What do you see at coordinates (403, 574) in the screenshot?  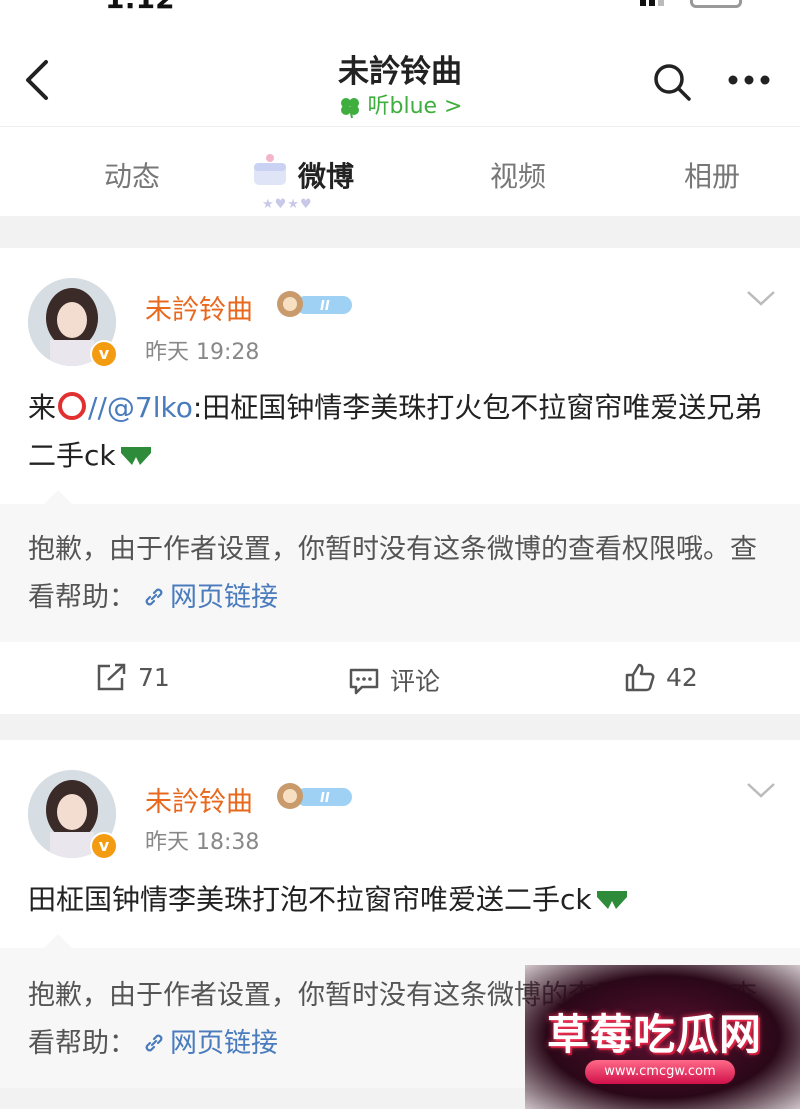 I see `restricted-notice: 抱歉，由于作者设置，你暂时没有这条微博的查看权限哦。查看帮助： 网页链接` at bounding box center [403, 574].